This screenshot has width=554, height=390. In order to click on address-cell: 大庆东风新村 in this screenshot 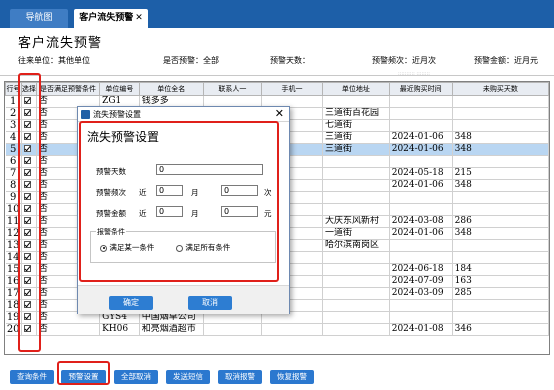, I will do `click(356, 221)`.